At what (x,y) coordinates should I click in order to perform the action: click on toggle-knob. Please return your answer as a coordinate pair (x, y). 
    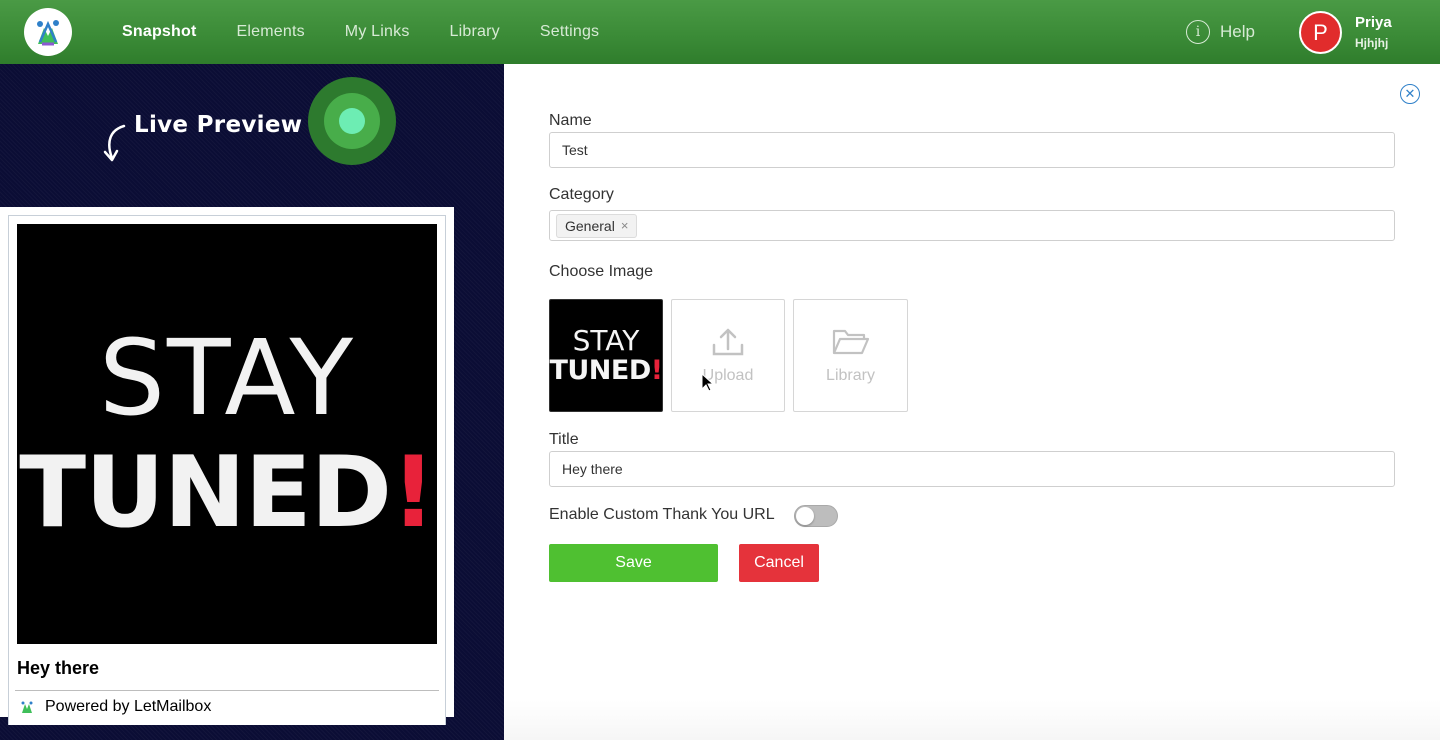
    Looking at the image, I should click on (805, 516).